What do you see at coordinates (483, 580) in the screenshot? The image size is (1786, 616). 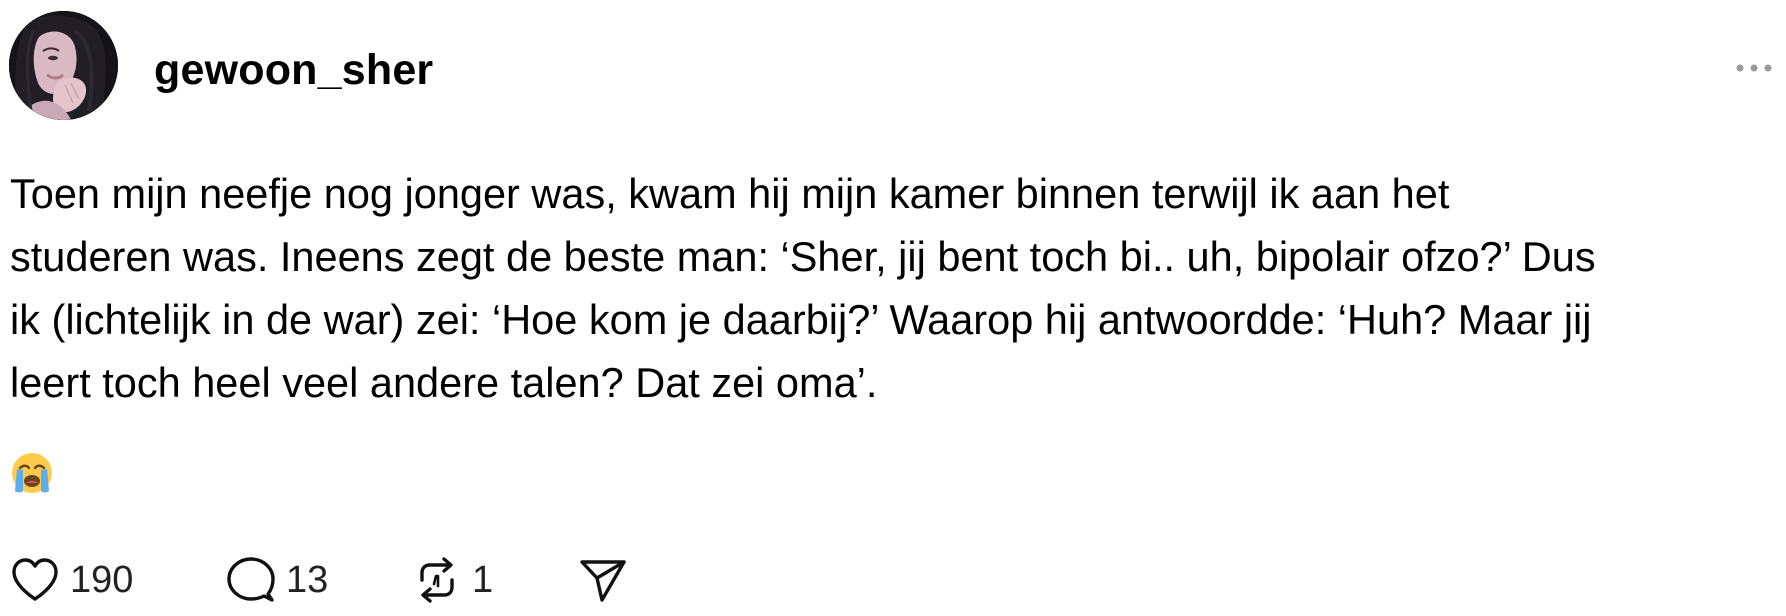 I see `repost-count: 1` at bounding box center [483, 580].